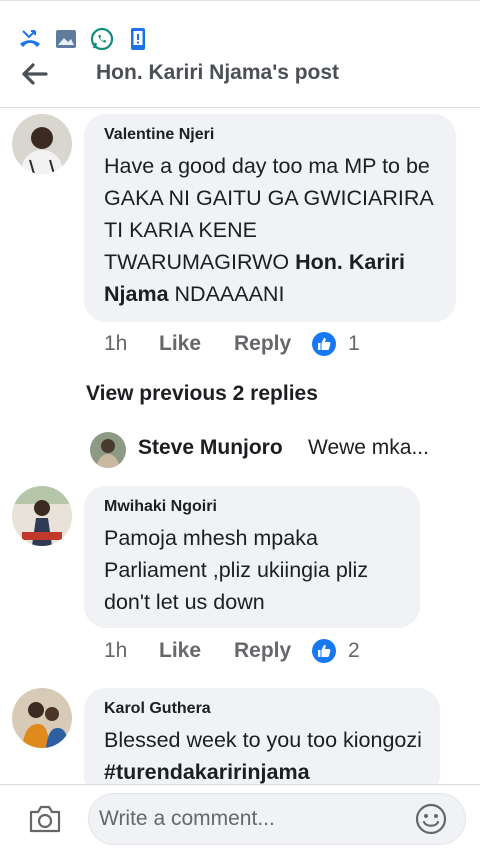 The width and height of the screenshot is (480, 854). I want to click on comment-author: Karol Guthera, so click(263, 709).